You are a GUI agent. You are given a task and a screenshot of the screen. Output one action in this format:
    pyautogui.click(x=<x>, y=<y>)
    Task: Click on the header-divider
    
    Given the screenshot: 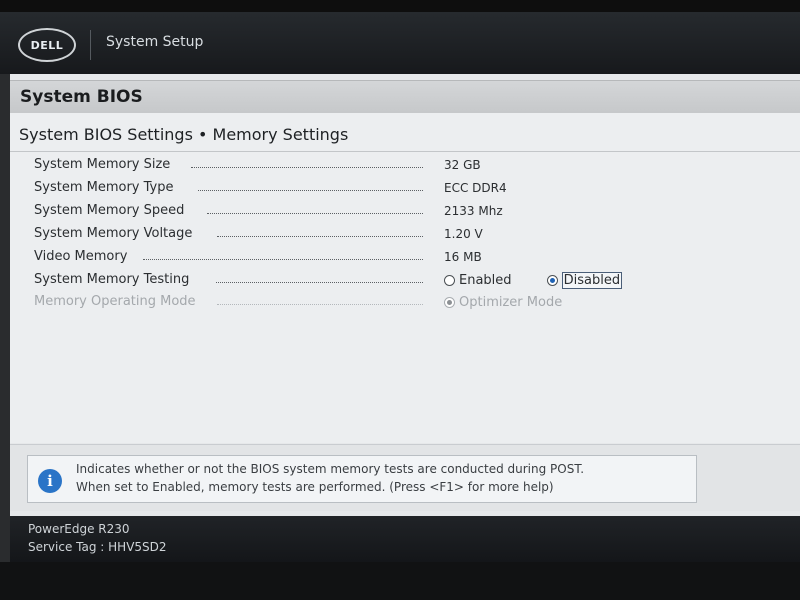 What is the action you would take?
    pyautogui.click(x=90, y=45)
    